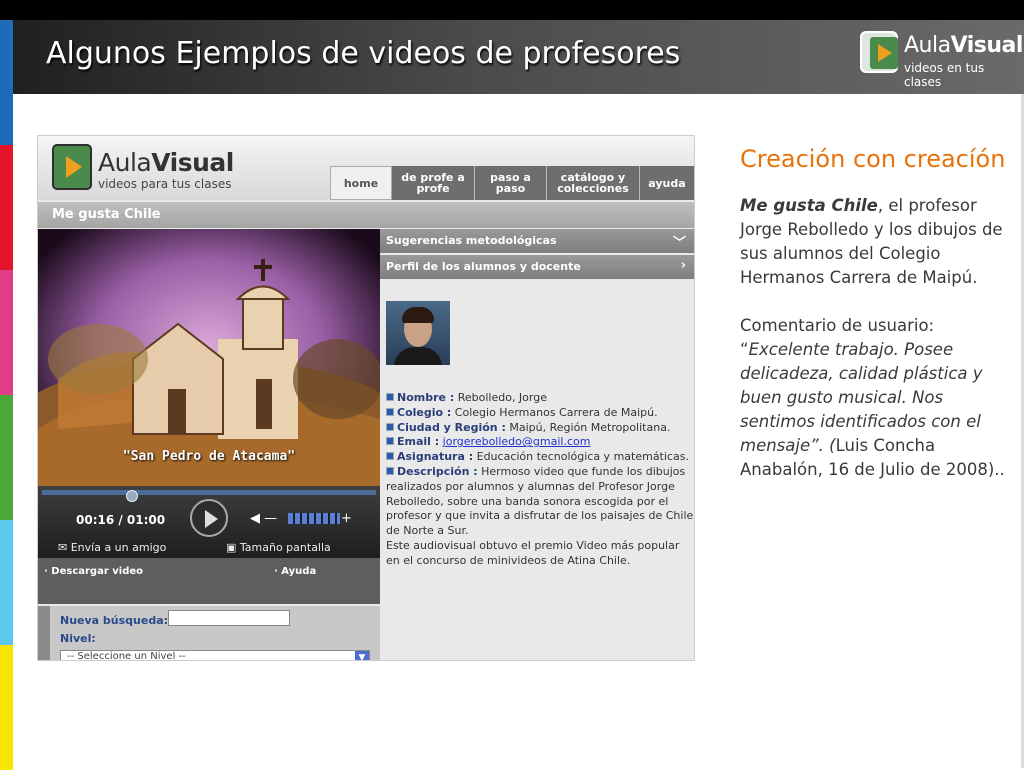  Describe the element at coordinates (418, 333) in the screenshot. I see `teacher-photo` at that location.